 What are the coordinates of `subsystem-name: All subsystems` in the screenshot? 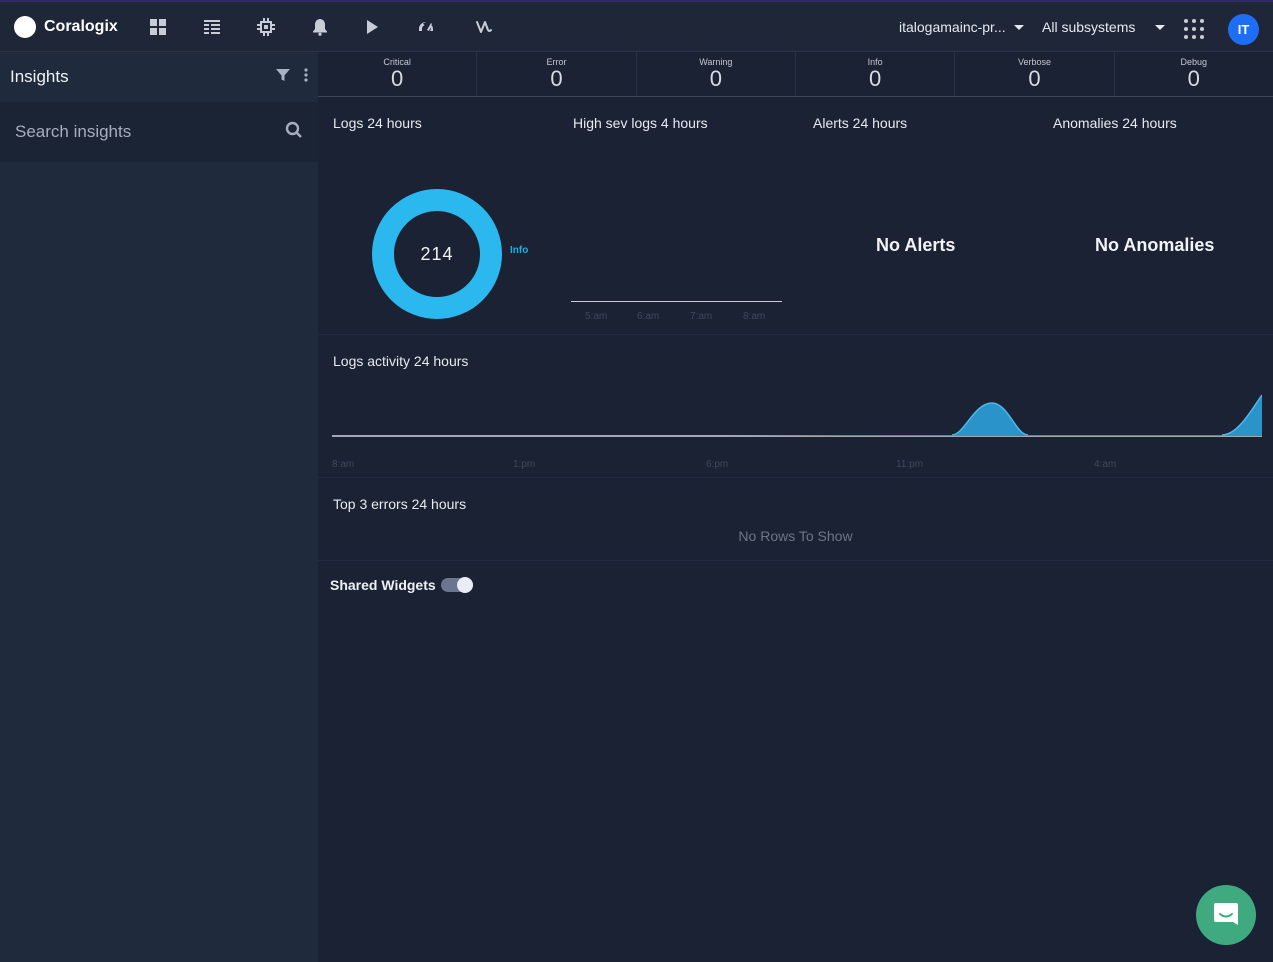 It's located at (1089, 27).